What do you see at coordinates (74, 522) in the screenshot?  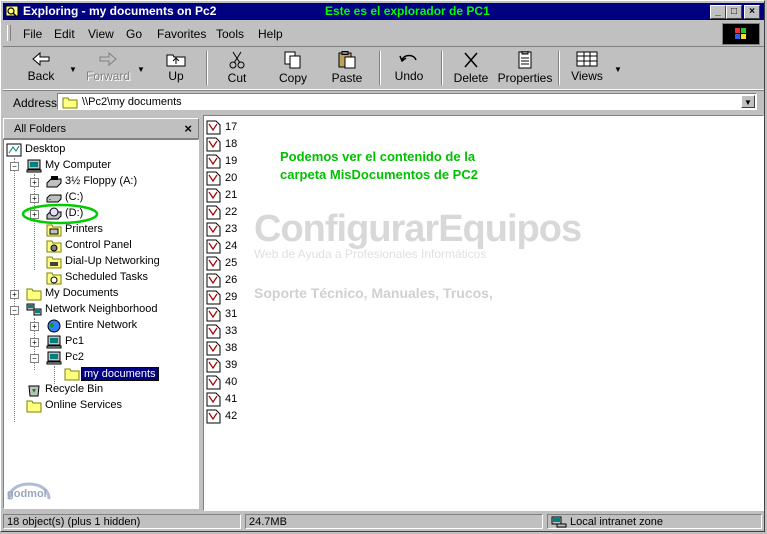 I see `status-objects-text: 18 object(s) (plus 1 hidden)` at bounding box center [74, 522].